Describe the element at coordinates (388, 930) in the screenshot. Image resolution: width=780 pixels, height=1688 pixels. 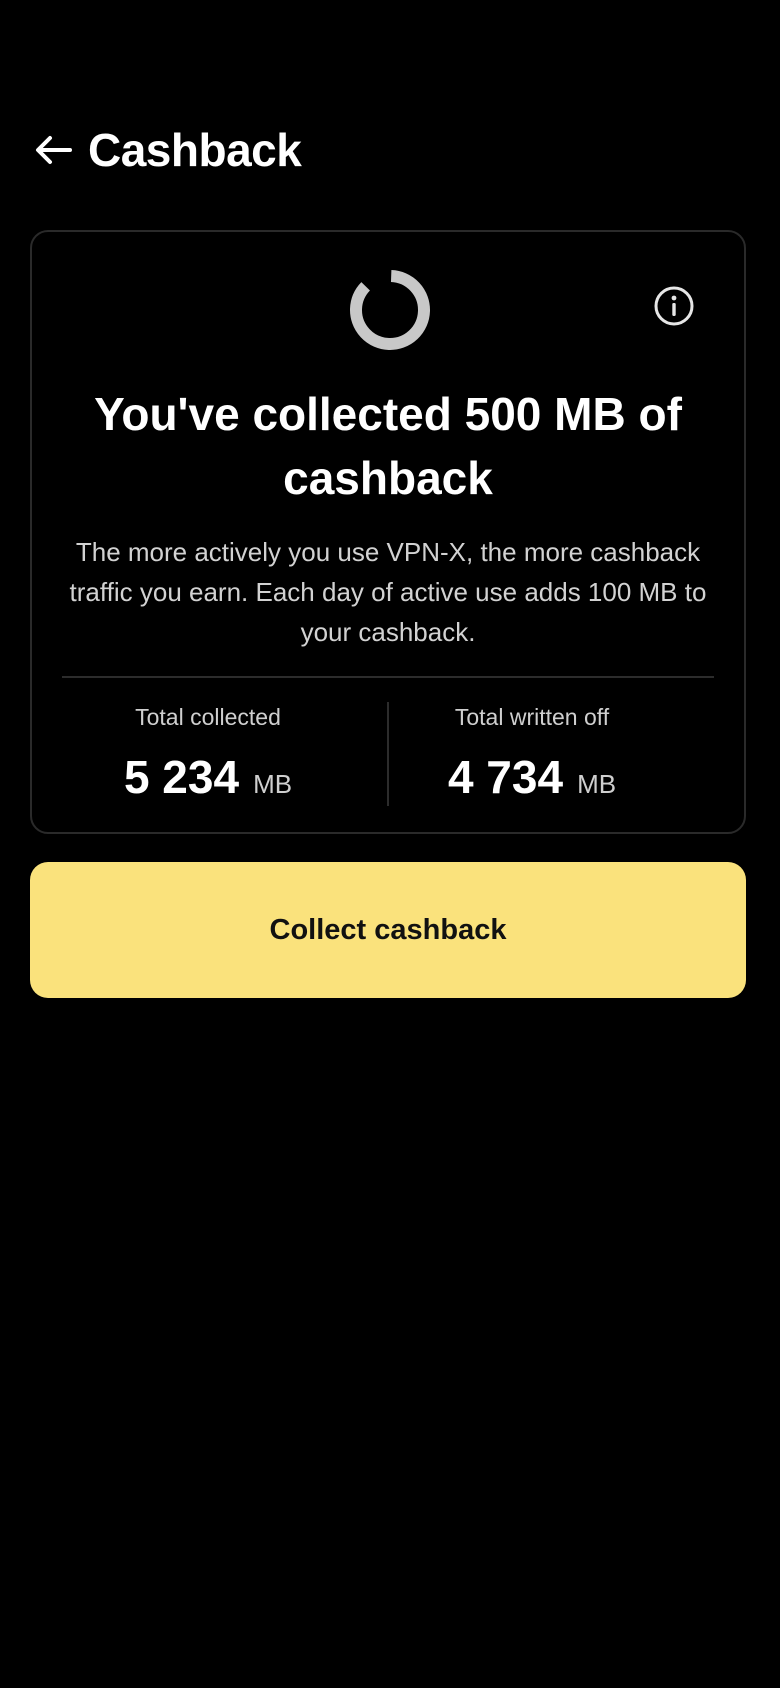
I see `collect-cashback-button: Collect cashback` at that location.